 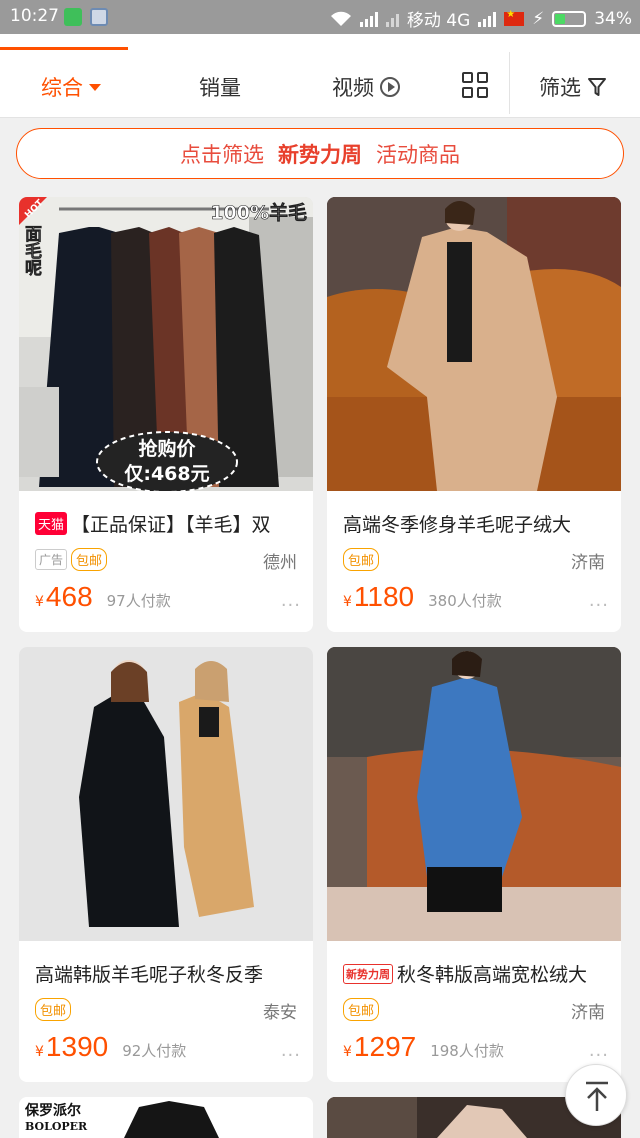 What do you see at coordinates (368, 19) in the screenshot?
I see `signal-hd-icon` at bounding box center [368, 19].